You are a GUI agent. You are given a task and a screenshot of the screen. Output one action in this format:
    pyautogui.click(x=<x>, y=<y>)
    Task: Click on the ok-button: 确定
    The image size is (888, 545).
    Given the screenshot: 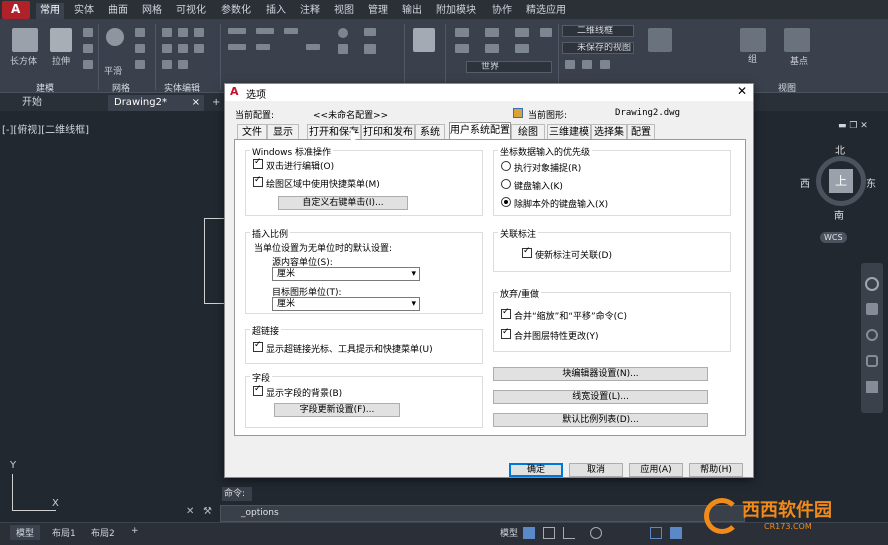 What is the action you would take?
    pyautogui.click(x=536, y=470)
    